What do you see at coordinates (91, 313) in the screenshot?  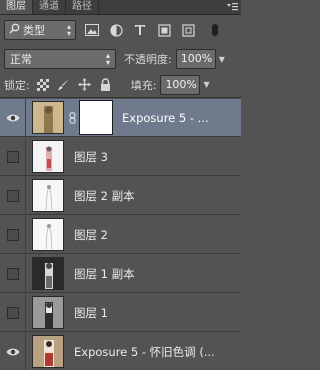 I see `layer-name: 图层 1` at bounding box center [91, 313].